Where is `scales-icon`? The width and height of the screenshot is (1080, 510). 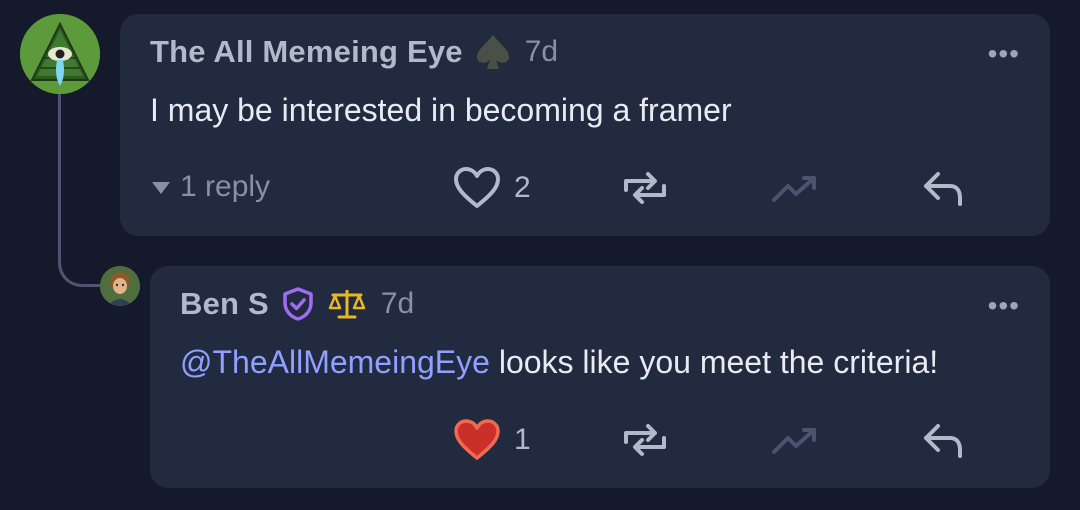 scales-icon is located at coordinates (347, 304).